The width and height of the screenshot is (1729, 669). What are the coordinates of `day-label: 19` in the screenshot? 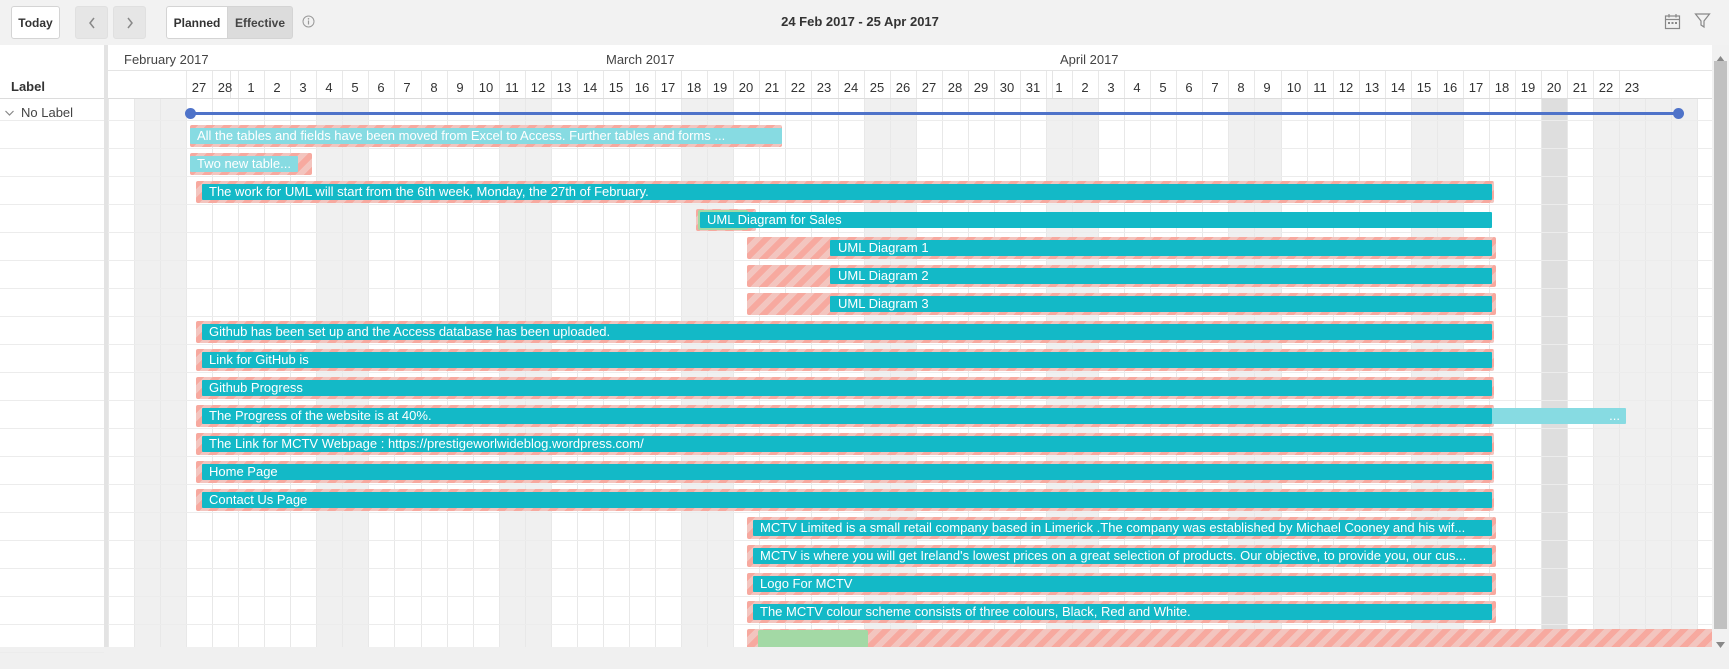 It's located at (720, 87).